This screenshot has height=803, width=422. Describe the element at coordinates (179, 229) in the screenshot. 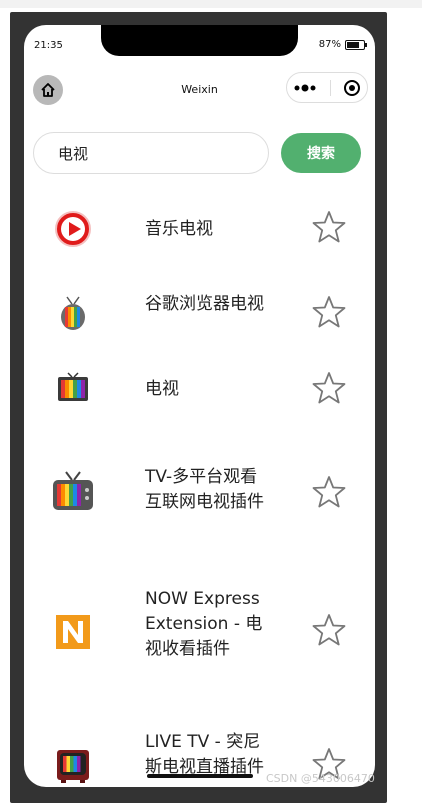

I see `item-name: 音乐电视` at that location.